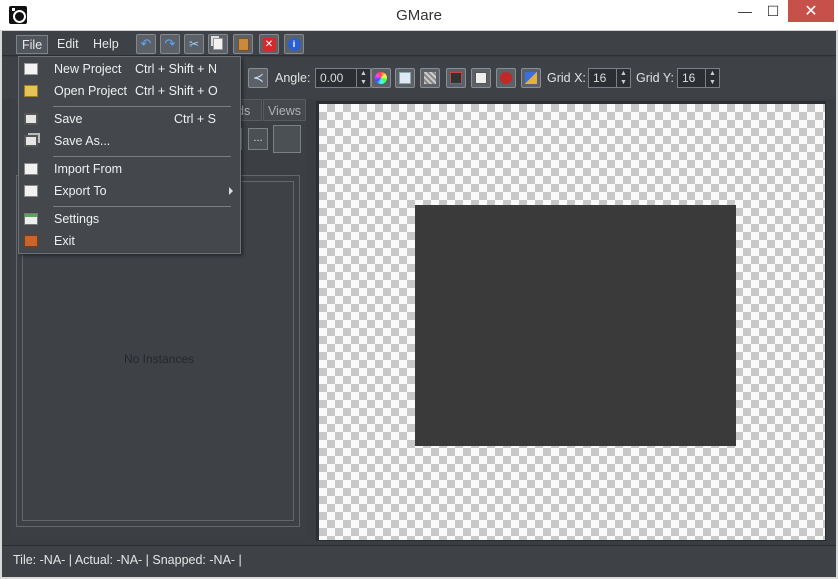 This screenshot has height=579, width=838. I want to click on delete-icon: ✕, so click(269, 44).